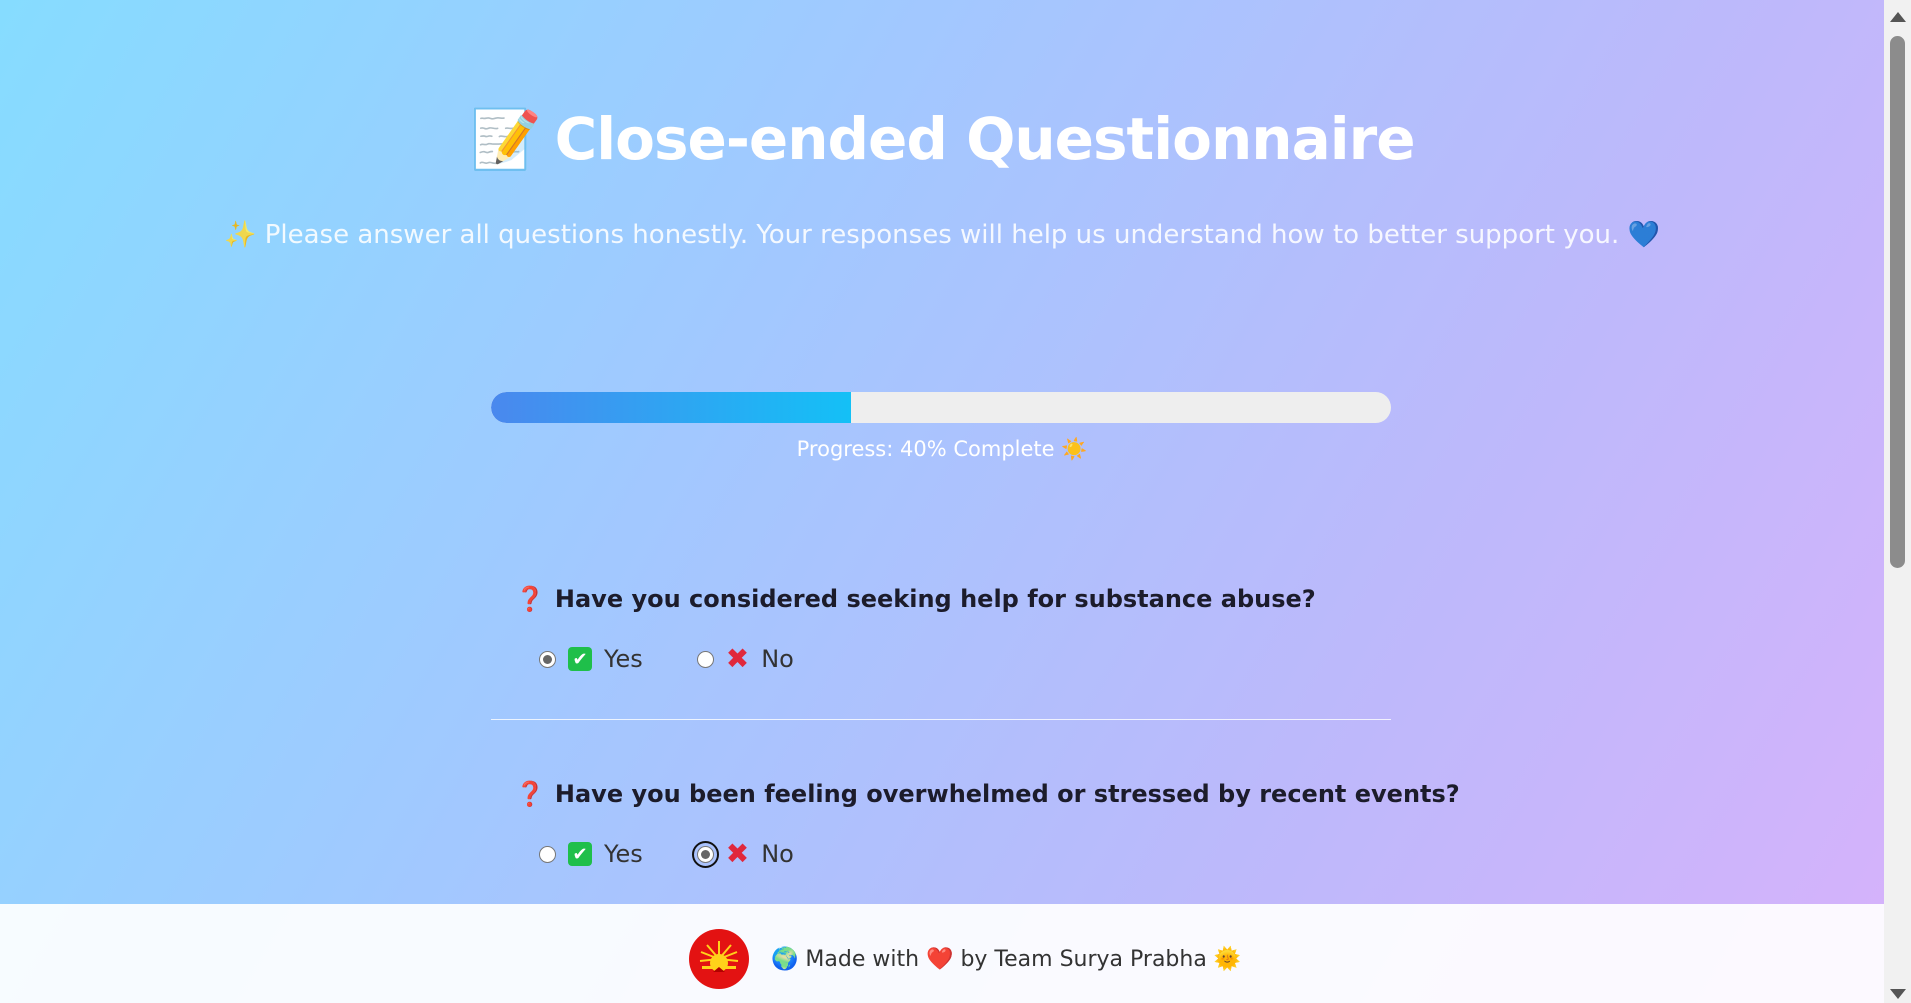 This screenshot has width=1911, height=1003. What do you see at coordinates (719, 956) in the screenshot?
I see `sun-logo-graphic` at bounding box center [719, 956].